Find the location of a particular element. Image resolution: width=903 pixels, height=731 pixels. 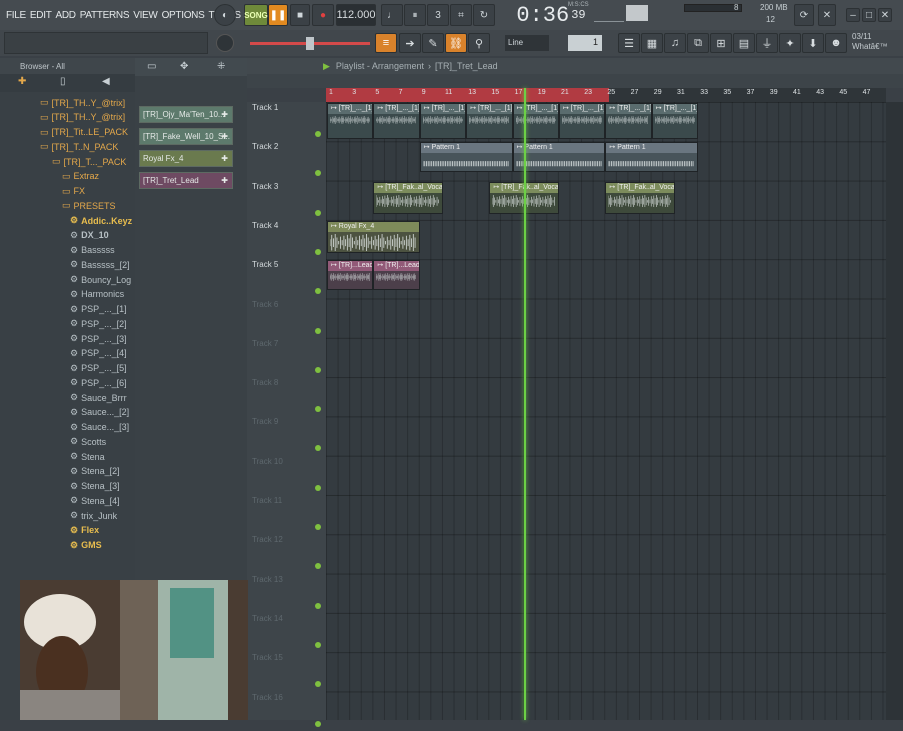

browser-item: ⚙ Stena is located at coordinates (87, 456).